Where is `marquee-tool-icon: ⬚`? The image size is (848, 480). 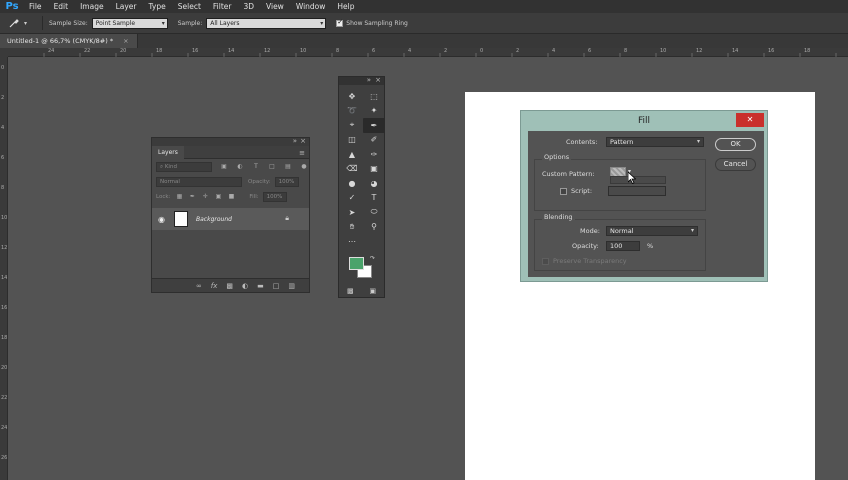
marquee-tool-icon: ⬚ is located at coordinates (374, 96).